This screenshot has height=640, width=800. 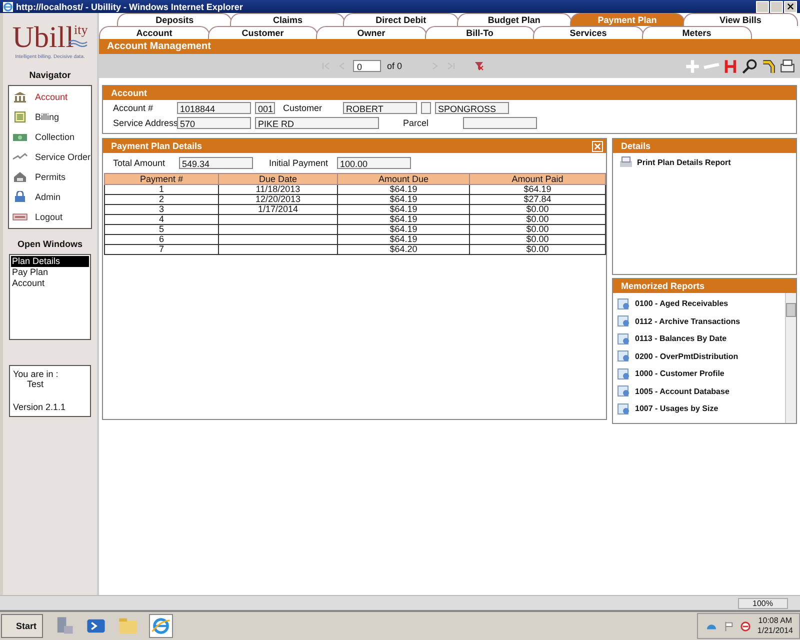 What do you see at coordinates (749, 66) in the screenshot?
I see `search-icon` at bounding box center [749, 66].